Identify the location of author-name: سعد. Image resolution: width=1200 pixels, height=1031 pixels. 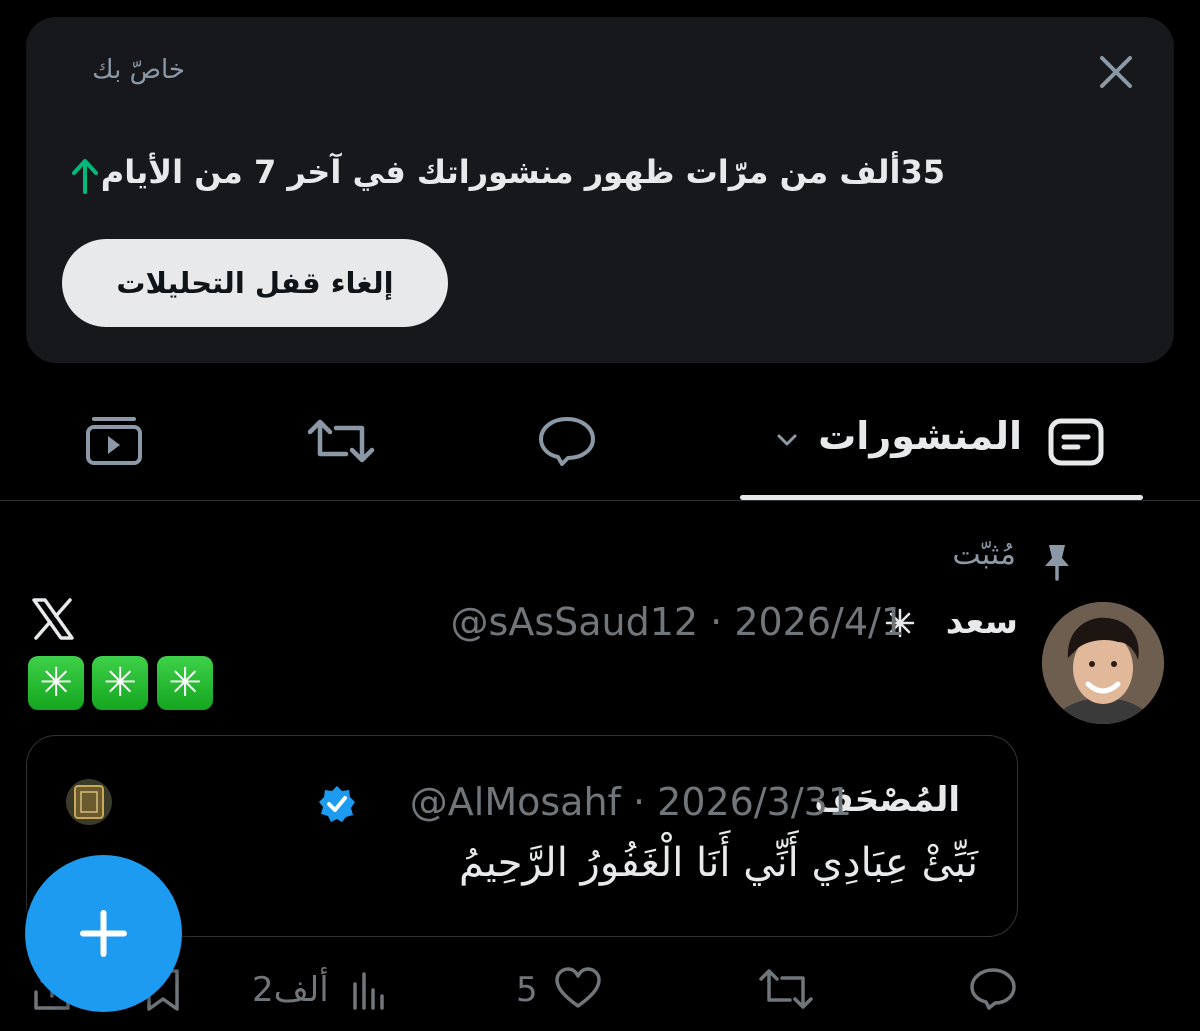
(982, 622).